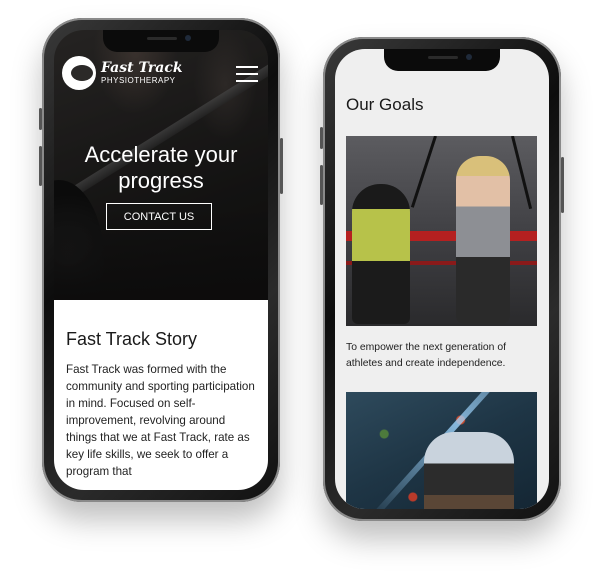 This screenshot has width=604, height=585. I want to click on hero-title-line-2: progress, so click(161, 180).